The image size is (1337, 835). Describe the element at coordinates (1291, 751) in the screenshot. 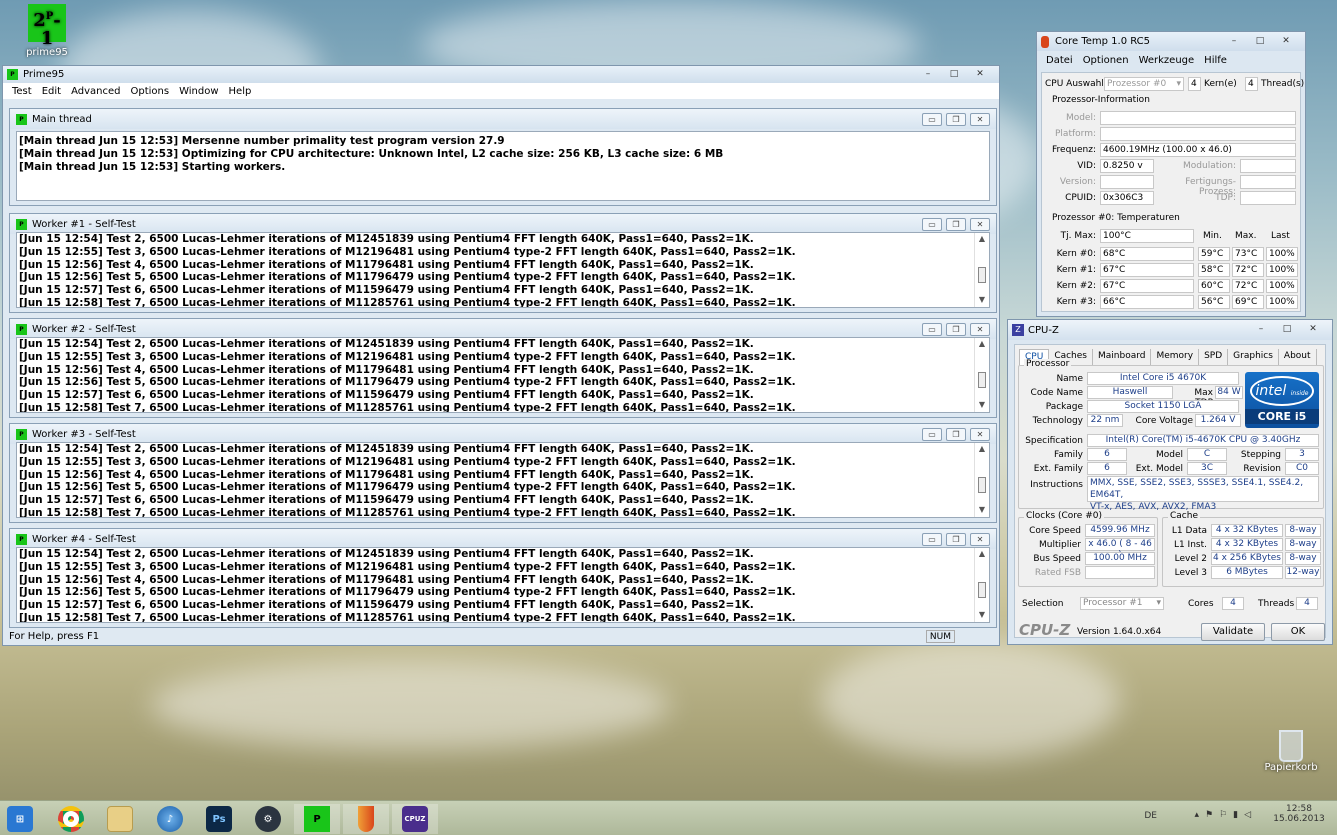

I see `desktop-icon-recycle-bin: Papierkorb` at that location.